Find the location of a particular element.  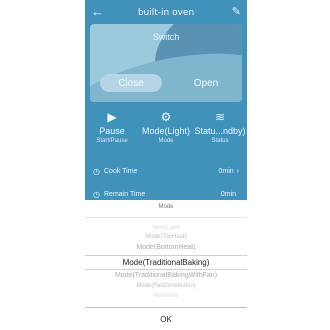

selection-line-top is located at coordinates (166, 255).